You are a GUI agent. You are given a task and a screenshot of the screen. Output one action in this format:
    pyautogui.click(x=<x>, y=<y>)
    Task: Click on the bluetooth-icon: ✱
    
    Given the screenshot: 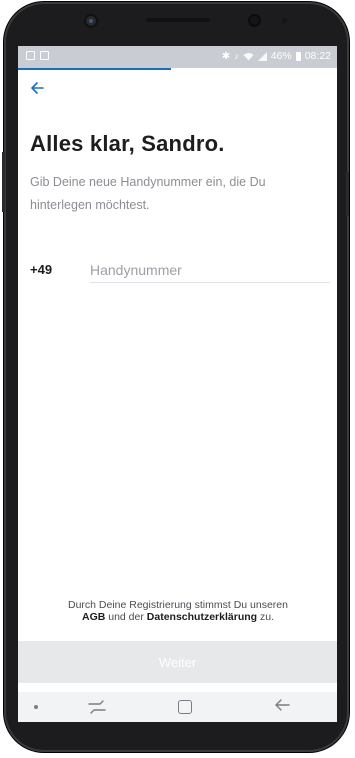 What is the action you would take?
    pyautogui.click(x=226, y=56)
    